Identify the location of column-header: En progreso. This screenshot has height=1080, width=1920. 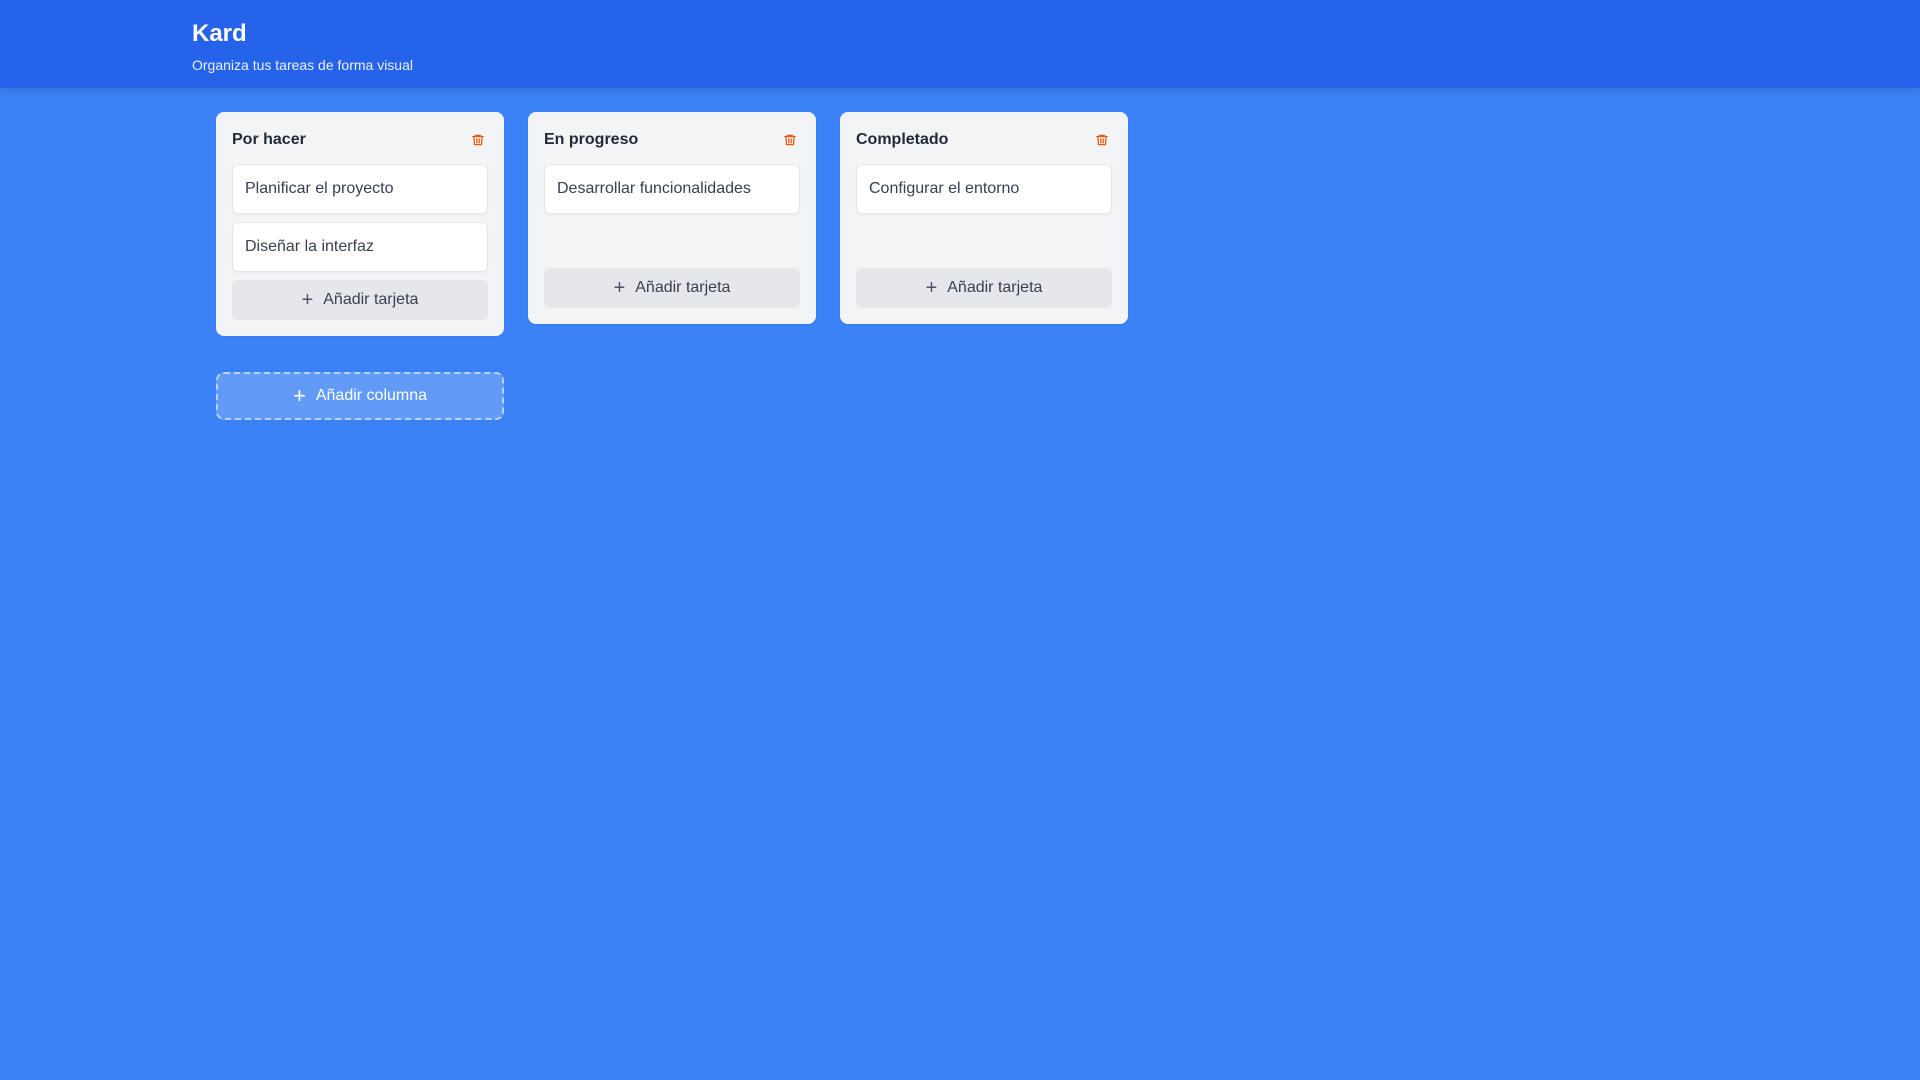
(672, 140).